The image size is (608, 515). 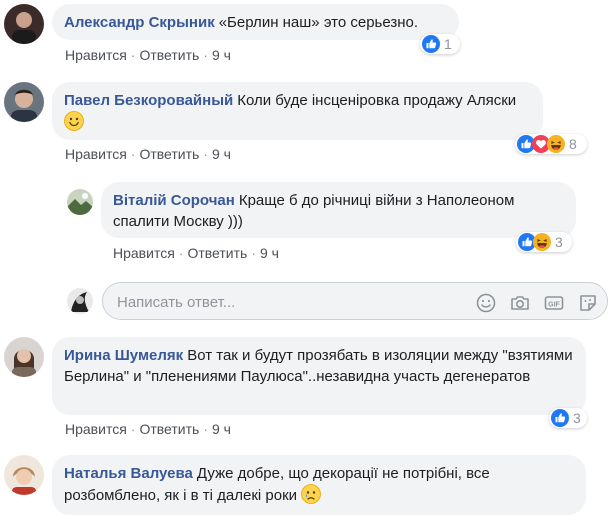 What do you see at coordinates (486, 303) in the screenshot?
I see `emoji-icon` at bounding box center [486, 303].